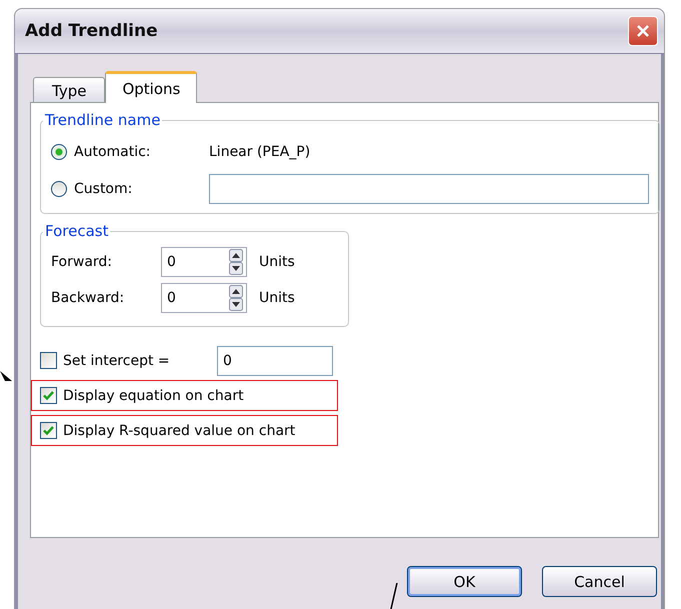 This screenshot has width=681, height=609. I want to click on radio-label: Automatic:, so click(139, 152).